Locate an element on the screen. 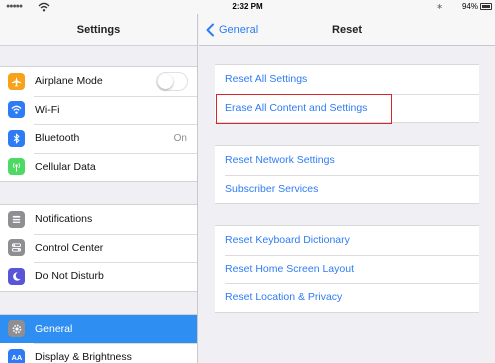 This screenshot has width=495, height=363. reset-home-screen-layout-button: Reset Home Screen Layout is located at coordinates (347, 269).